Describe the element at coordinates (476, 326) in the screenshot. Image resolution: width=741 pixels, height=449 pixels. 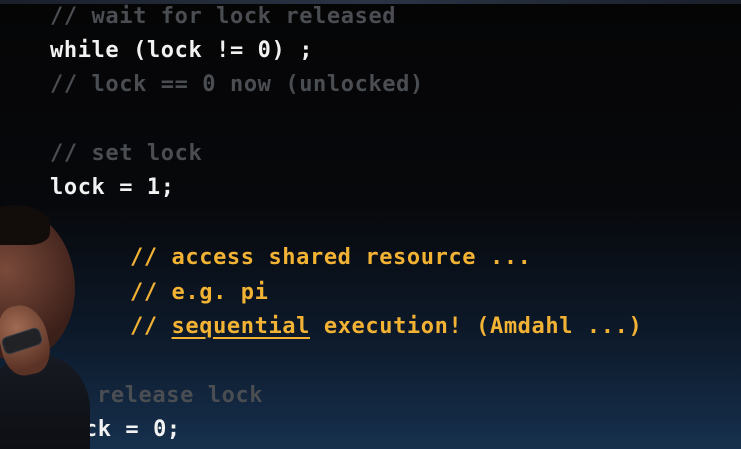
I see `comment-suffix: execution! (Amdahl ...)` at that location.